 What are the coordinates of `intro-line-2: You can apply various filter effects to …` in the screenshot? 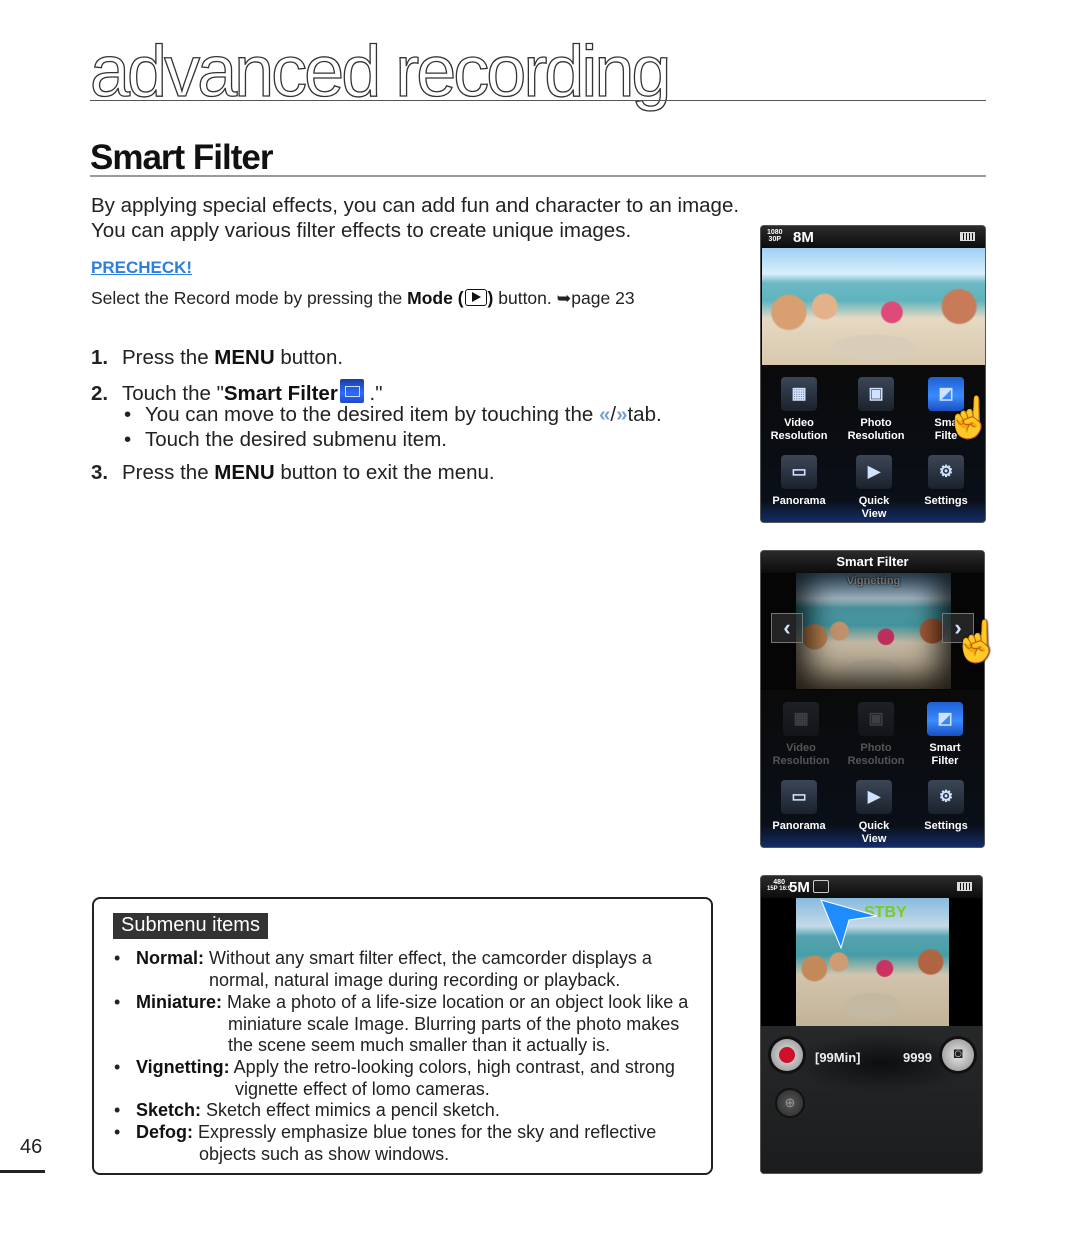 It's located at (361, 230).